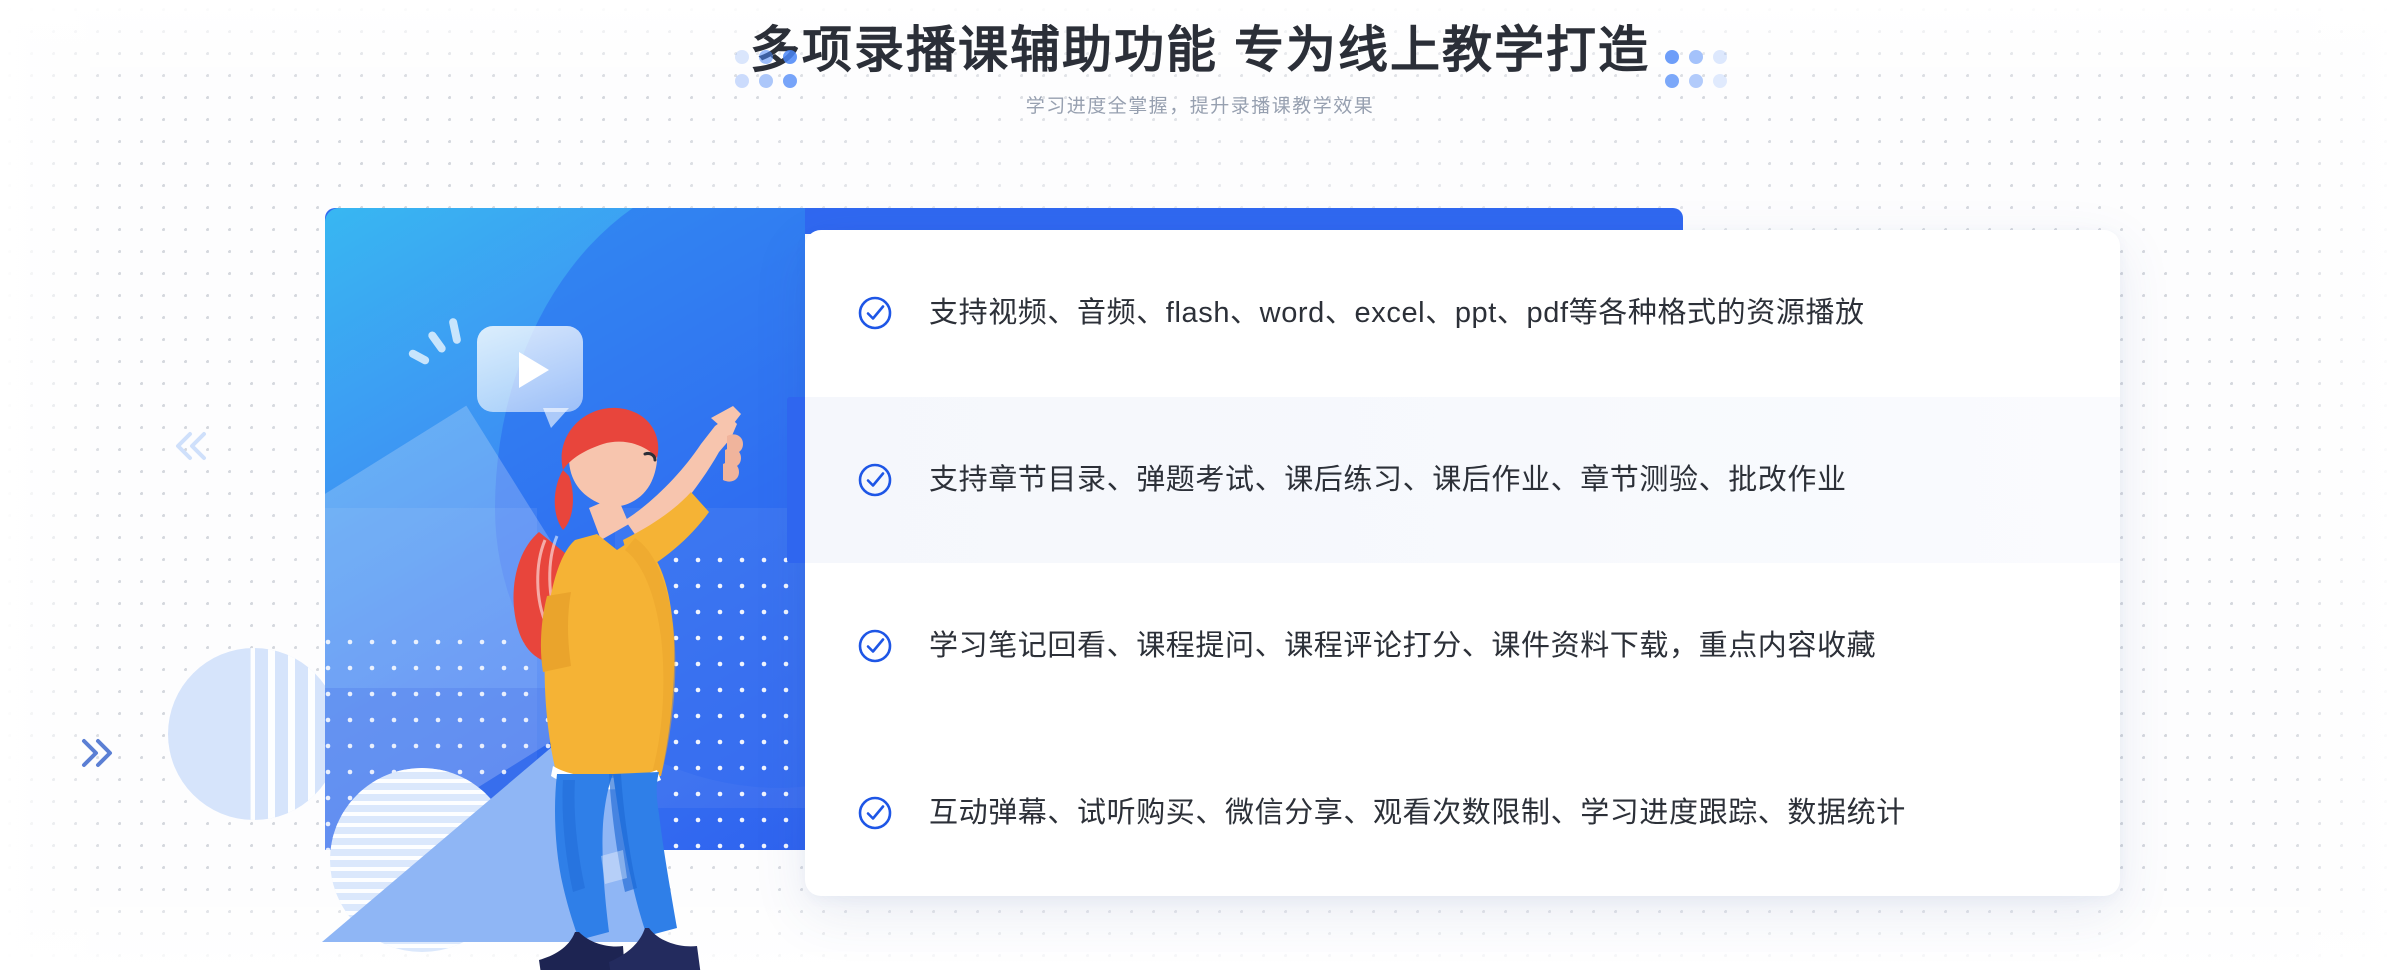  Describe the element at coordinates (254, 734) in the screenshot. I see `decor-striped-circle` at that location.